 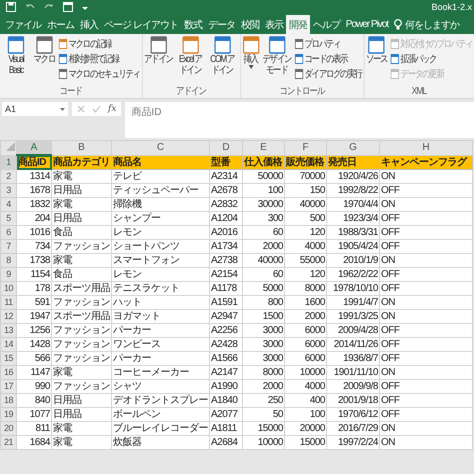 I want to click on table-cell: 1970/4/4, so click(x=353, y=205).